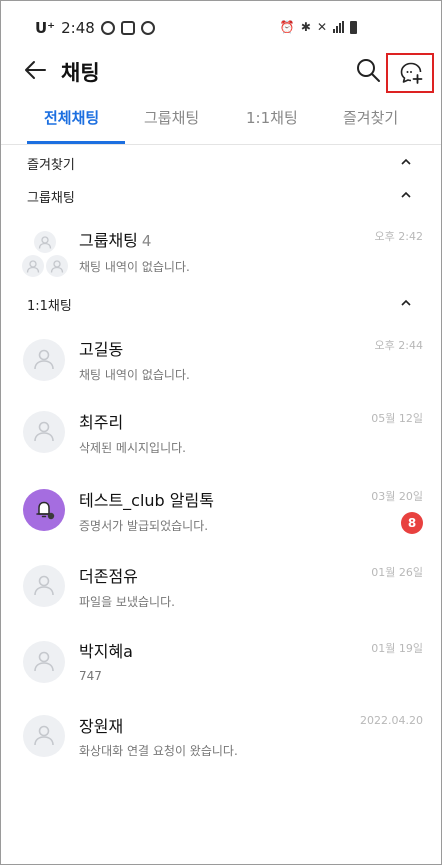  Describe the element at coordinates (221, 163) in the screenshot. I see `section-favorites: 즐겨찾기` at that location.